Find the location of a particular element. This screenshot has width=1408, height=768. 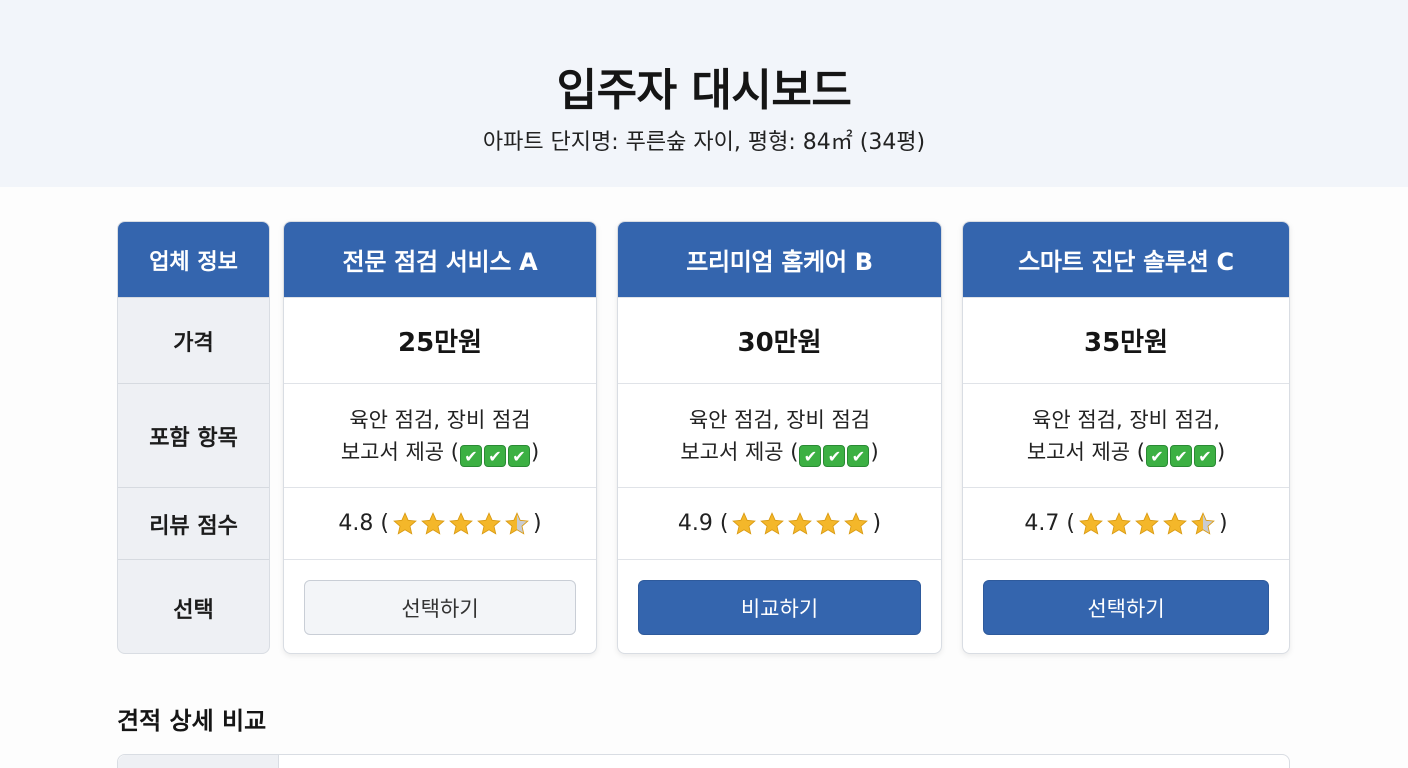

vendor-review-score: 4.7 ( ) is located at coordinates (1126, 524).